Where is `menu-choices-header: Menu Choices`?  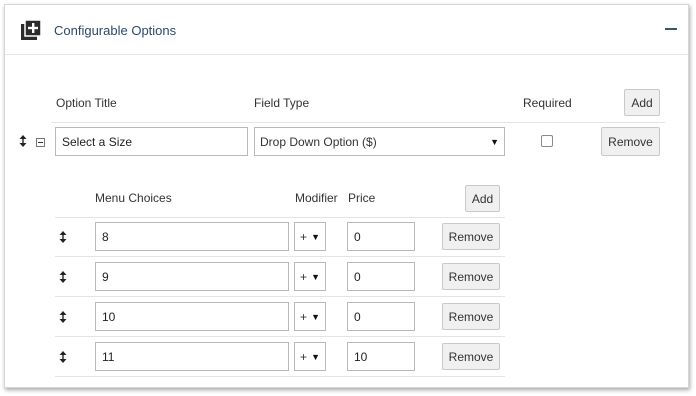 menu-choices-header: Menu Choices is located at coordinates (133, 198).